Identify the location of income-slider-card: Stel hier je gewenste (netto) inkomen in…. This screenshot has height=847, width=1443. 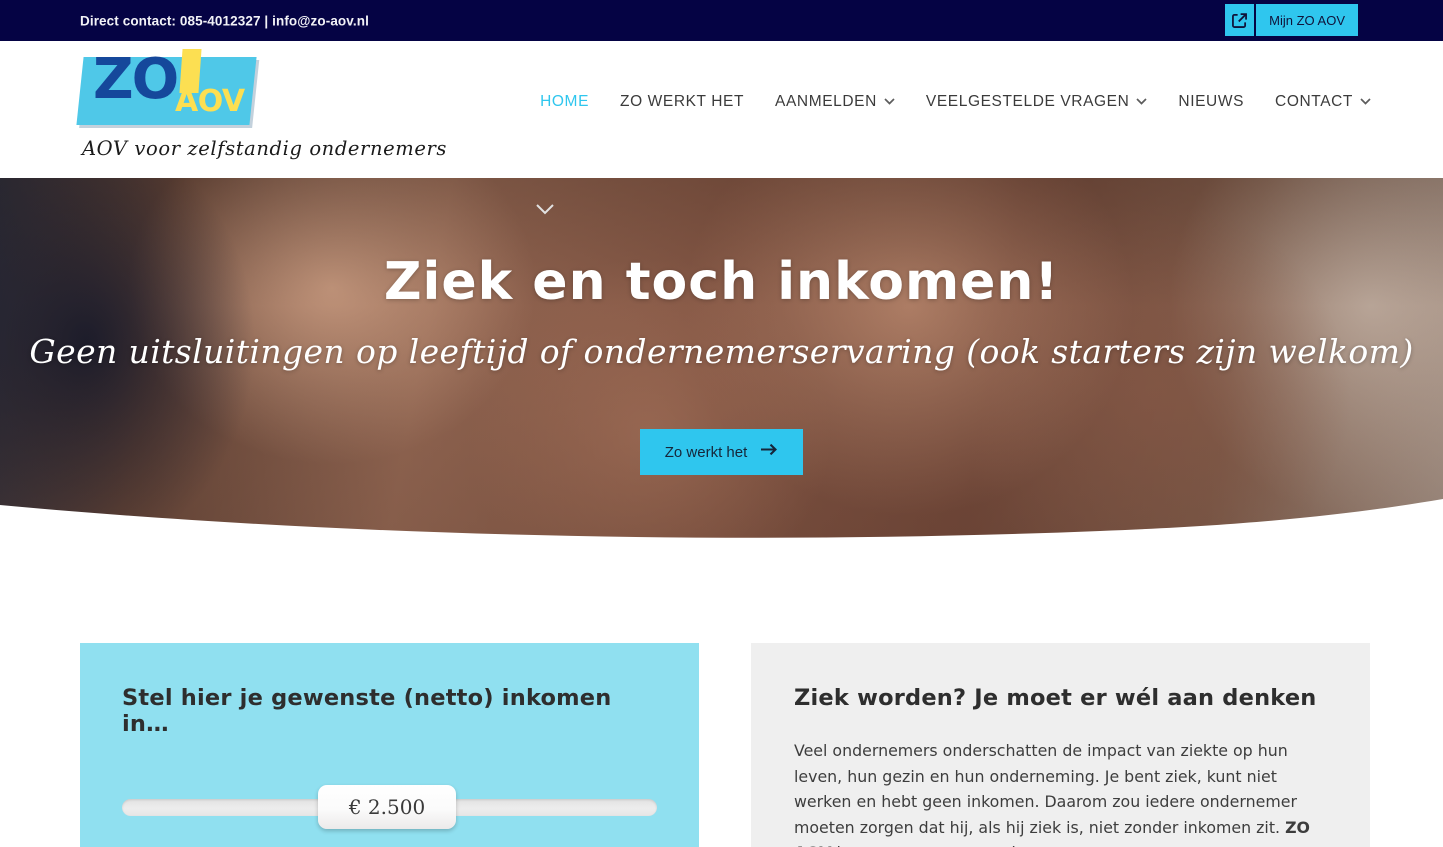
(389, 745).